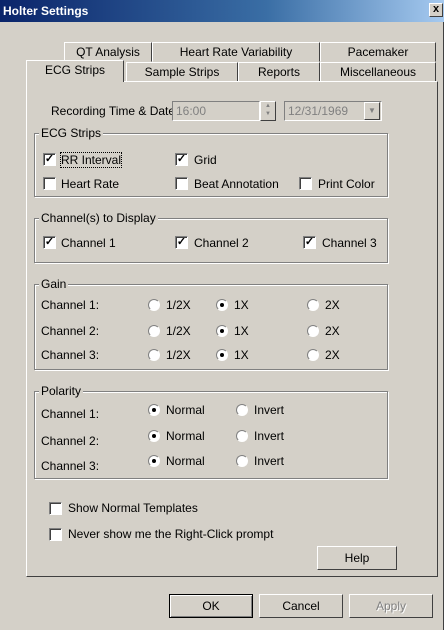 The height and width of the screenshot is (630, 444). What do you see at coordinates (205, 160) in the screenshot?
I see `grid-label: Grid` at bounding box center [205, 160].